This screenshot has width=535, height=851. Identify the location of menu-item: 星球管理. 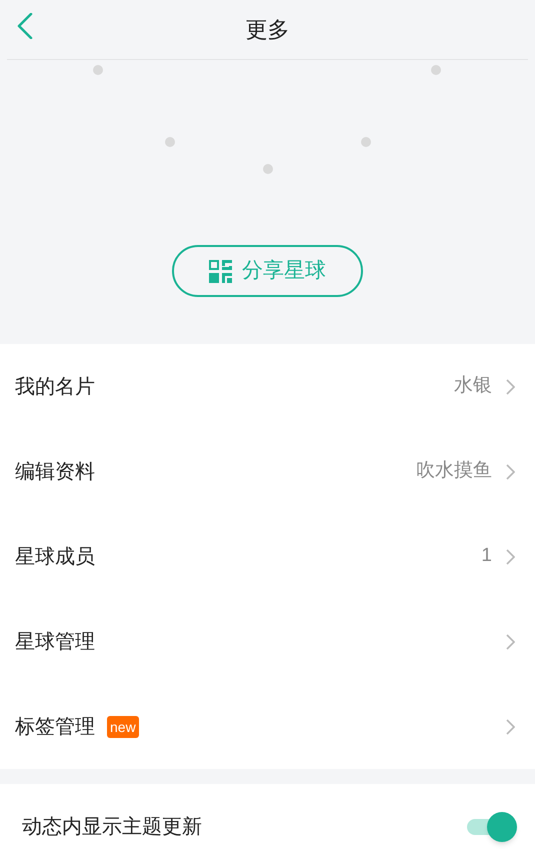
(267, 641).